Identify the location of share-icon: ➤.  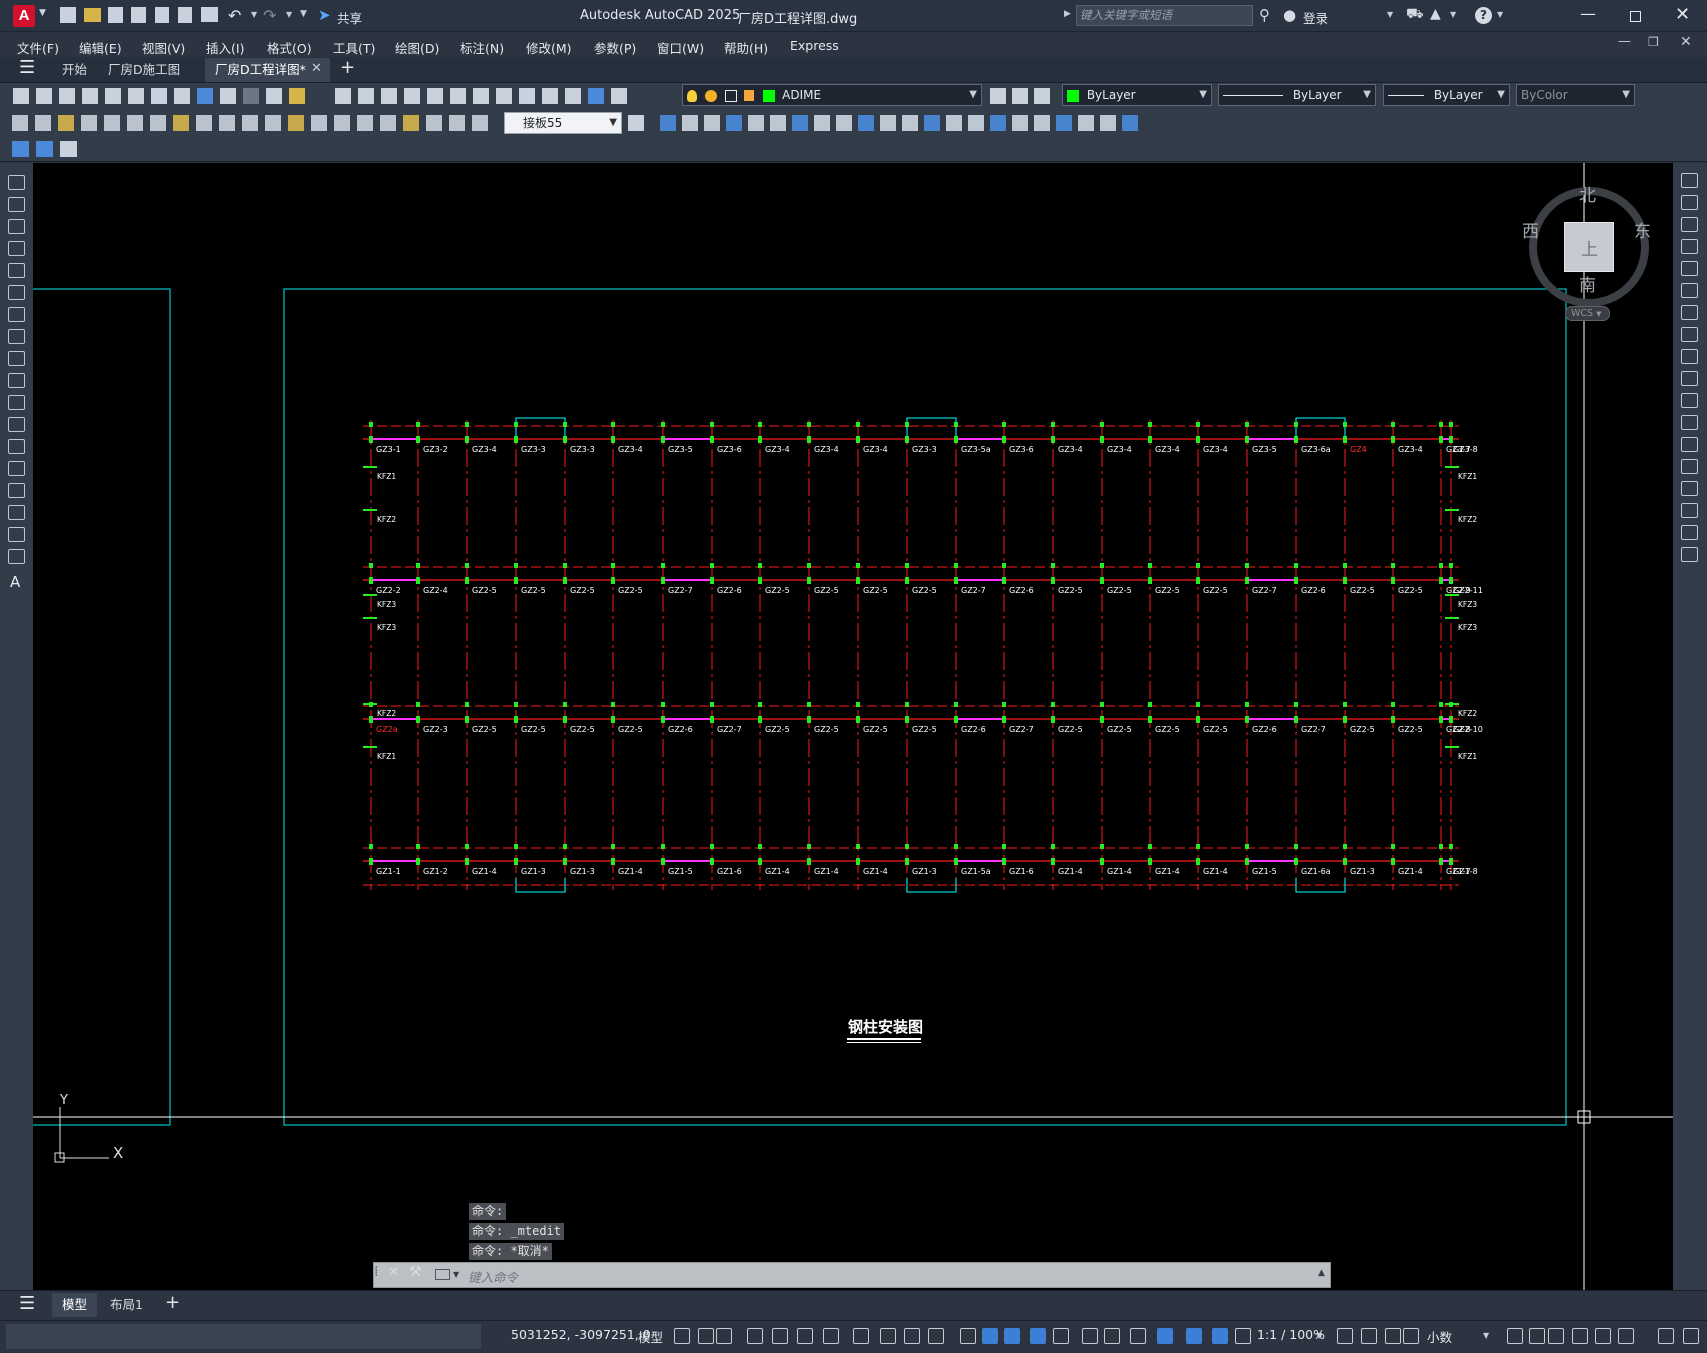
(324, 15).